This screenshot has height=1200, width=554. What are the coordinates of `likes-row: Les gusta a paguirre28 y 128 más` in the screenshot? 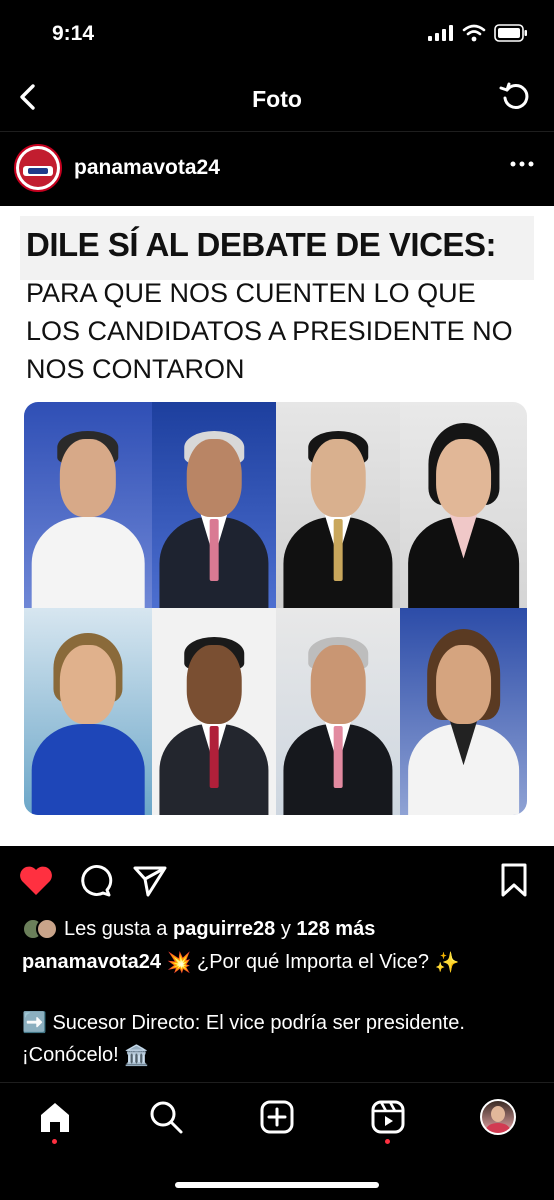 It's located at (198, 929).